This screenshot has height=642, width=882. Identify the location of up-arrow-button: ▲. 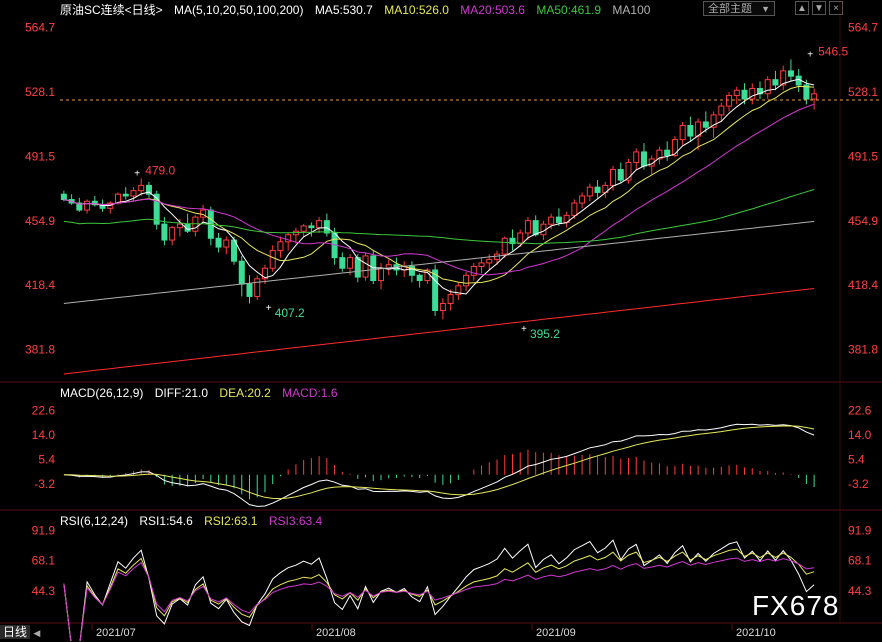
(802, 8).